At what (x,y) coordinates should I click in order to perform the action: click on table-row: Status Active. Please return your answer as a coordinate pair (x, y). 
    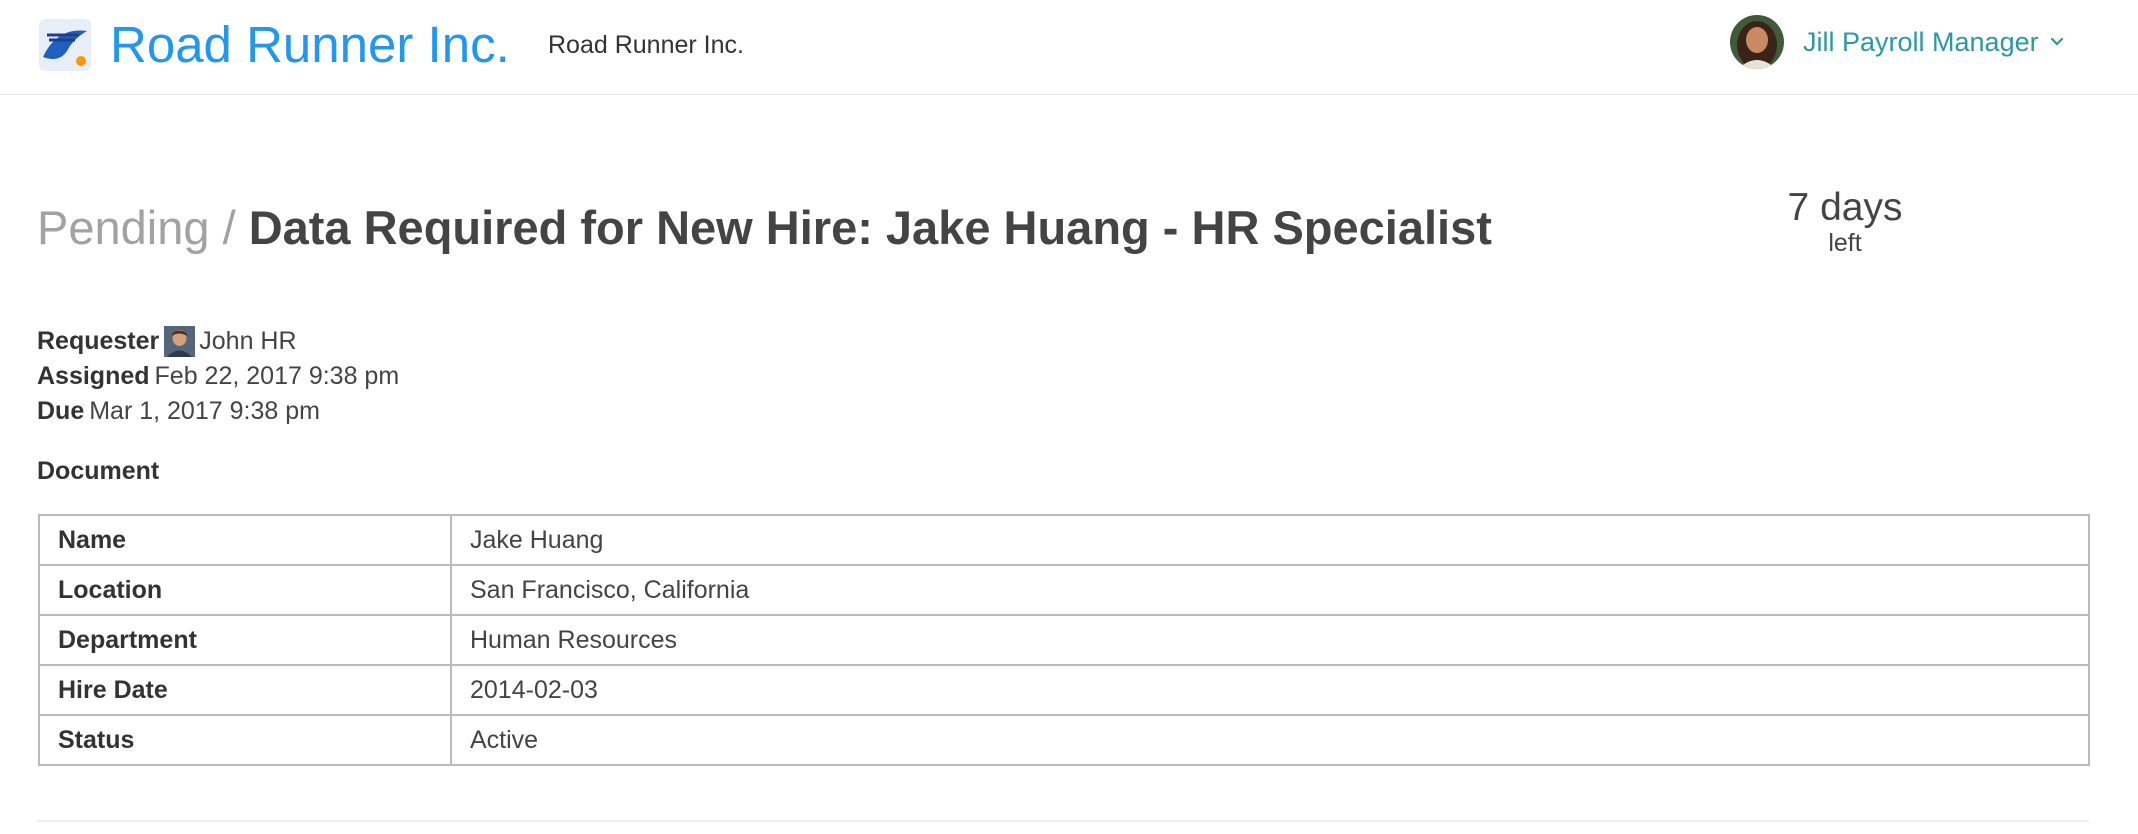
    Looking at the image, I should click on (1064, 740).